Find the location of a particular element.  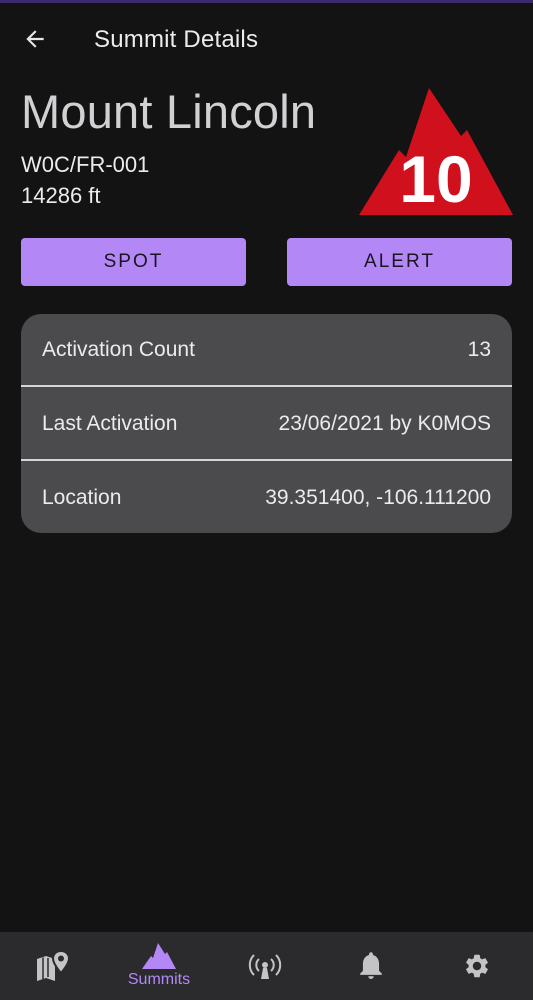

nav-summits-label: Summits is located at coordinates (159, 979).